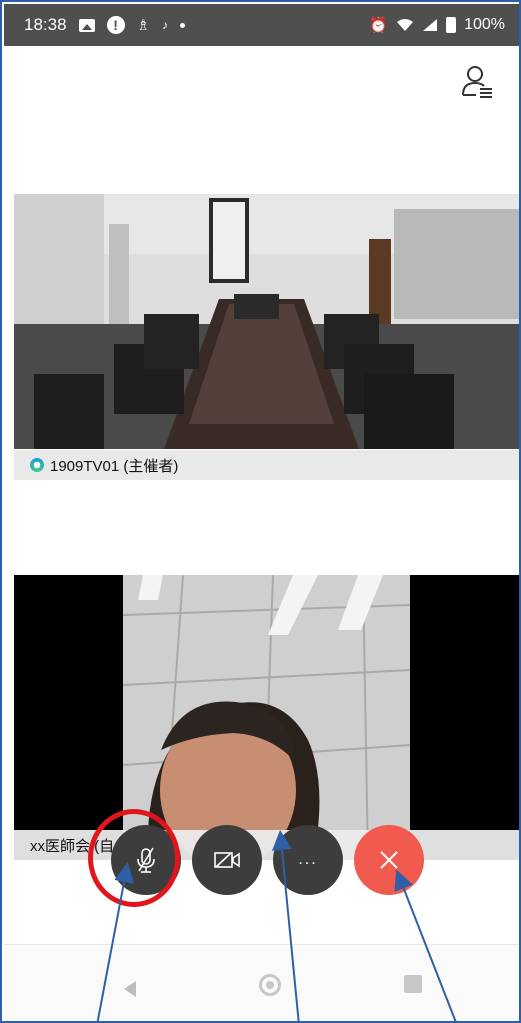 The image size is (521, 1023). Describe the element at coordinates (182, 25) in the screenshot. I see `more-notifications-dot` at that location.